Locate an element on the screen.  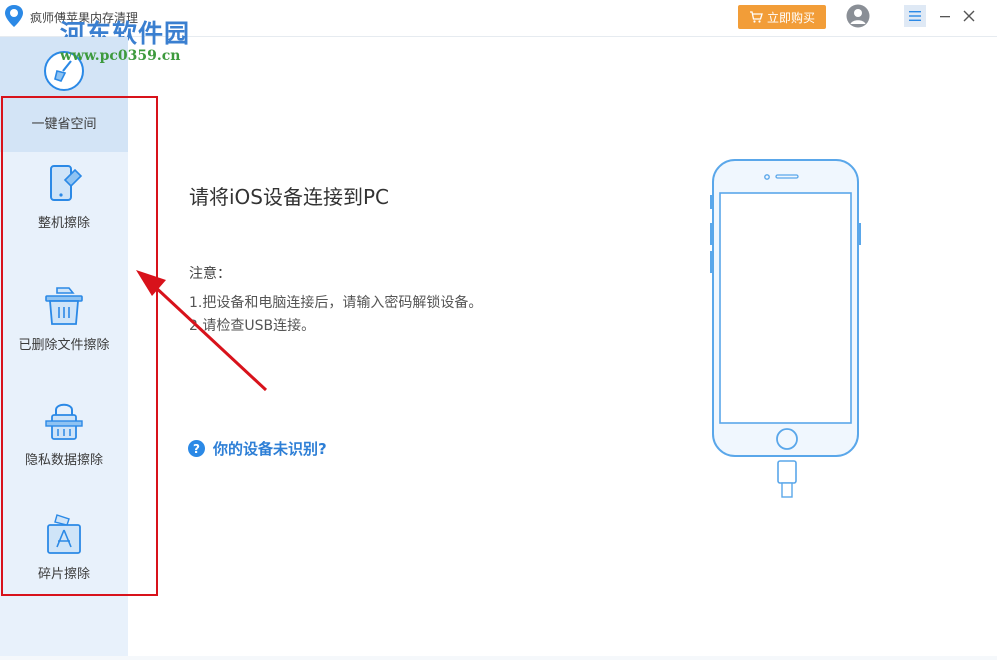
minimize-icon is located at coordinates (945, 16).